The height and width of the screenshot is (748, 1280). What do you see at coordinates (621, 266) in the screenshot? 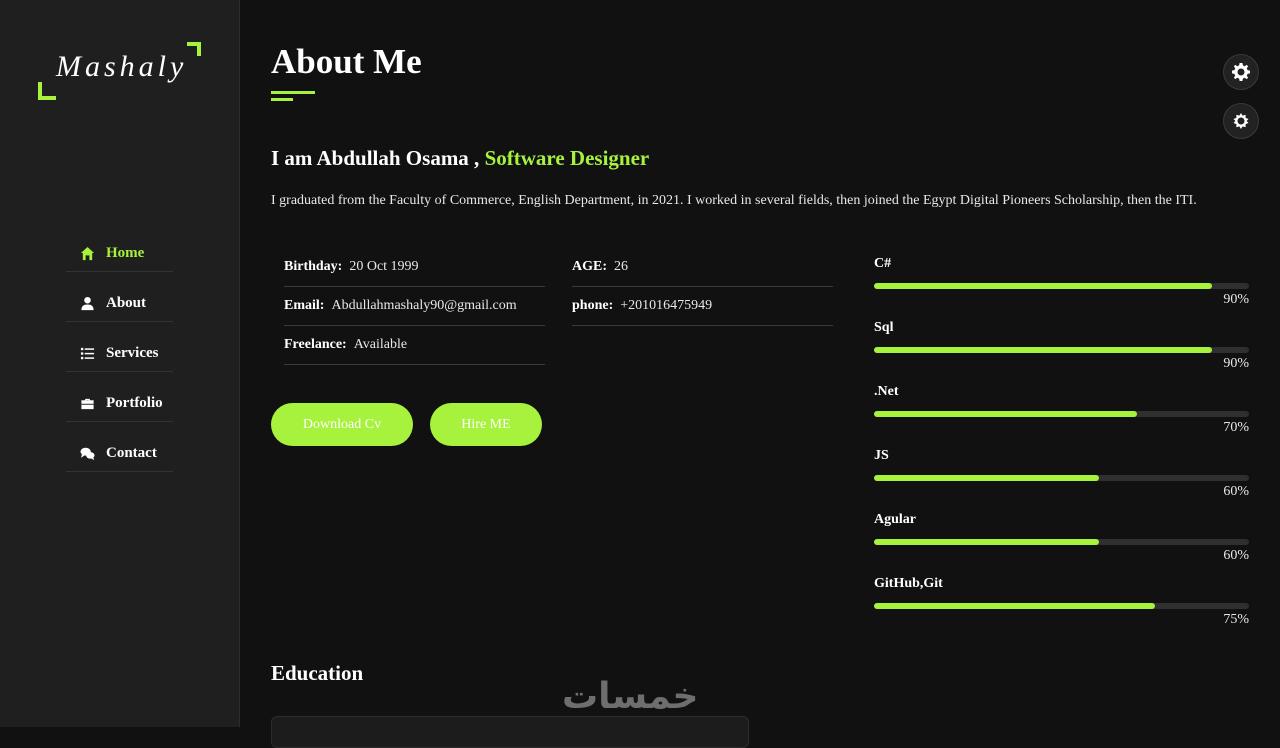
I see `info-value: 26` at bounding box center [621, 266].